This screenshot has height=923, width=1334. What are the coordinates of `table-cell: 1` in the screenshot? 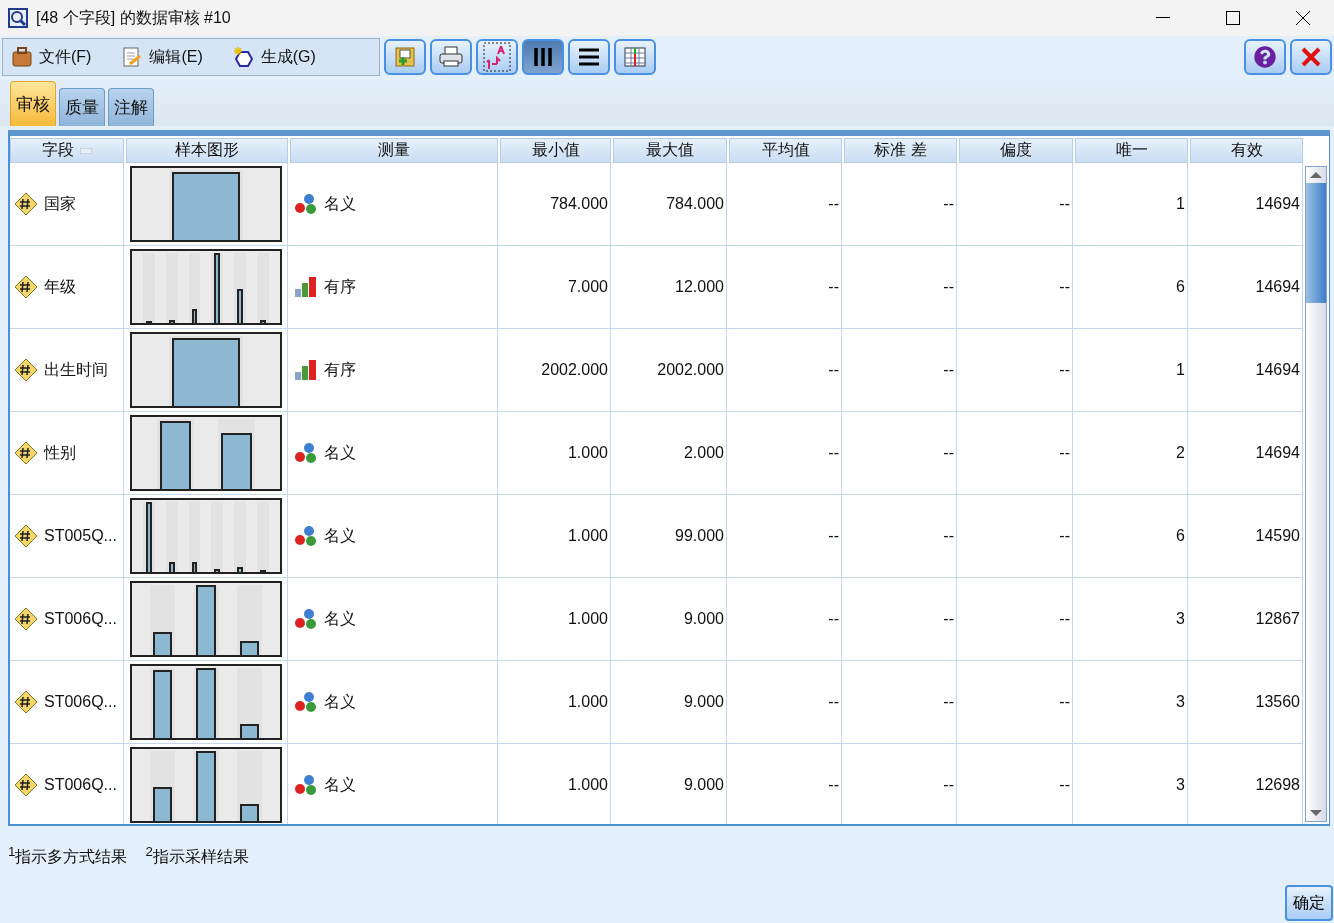 It's located at (1180, 370).